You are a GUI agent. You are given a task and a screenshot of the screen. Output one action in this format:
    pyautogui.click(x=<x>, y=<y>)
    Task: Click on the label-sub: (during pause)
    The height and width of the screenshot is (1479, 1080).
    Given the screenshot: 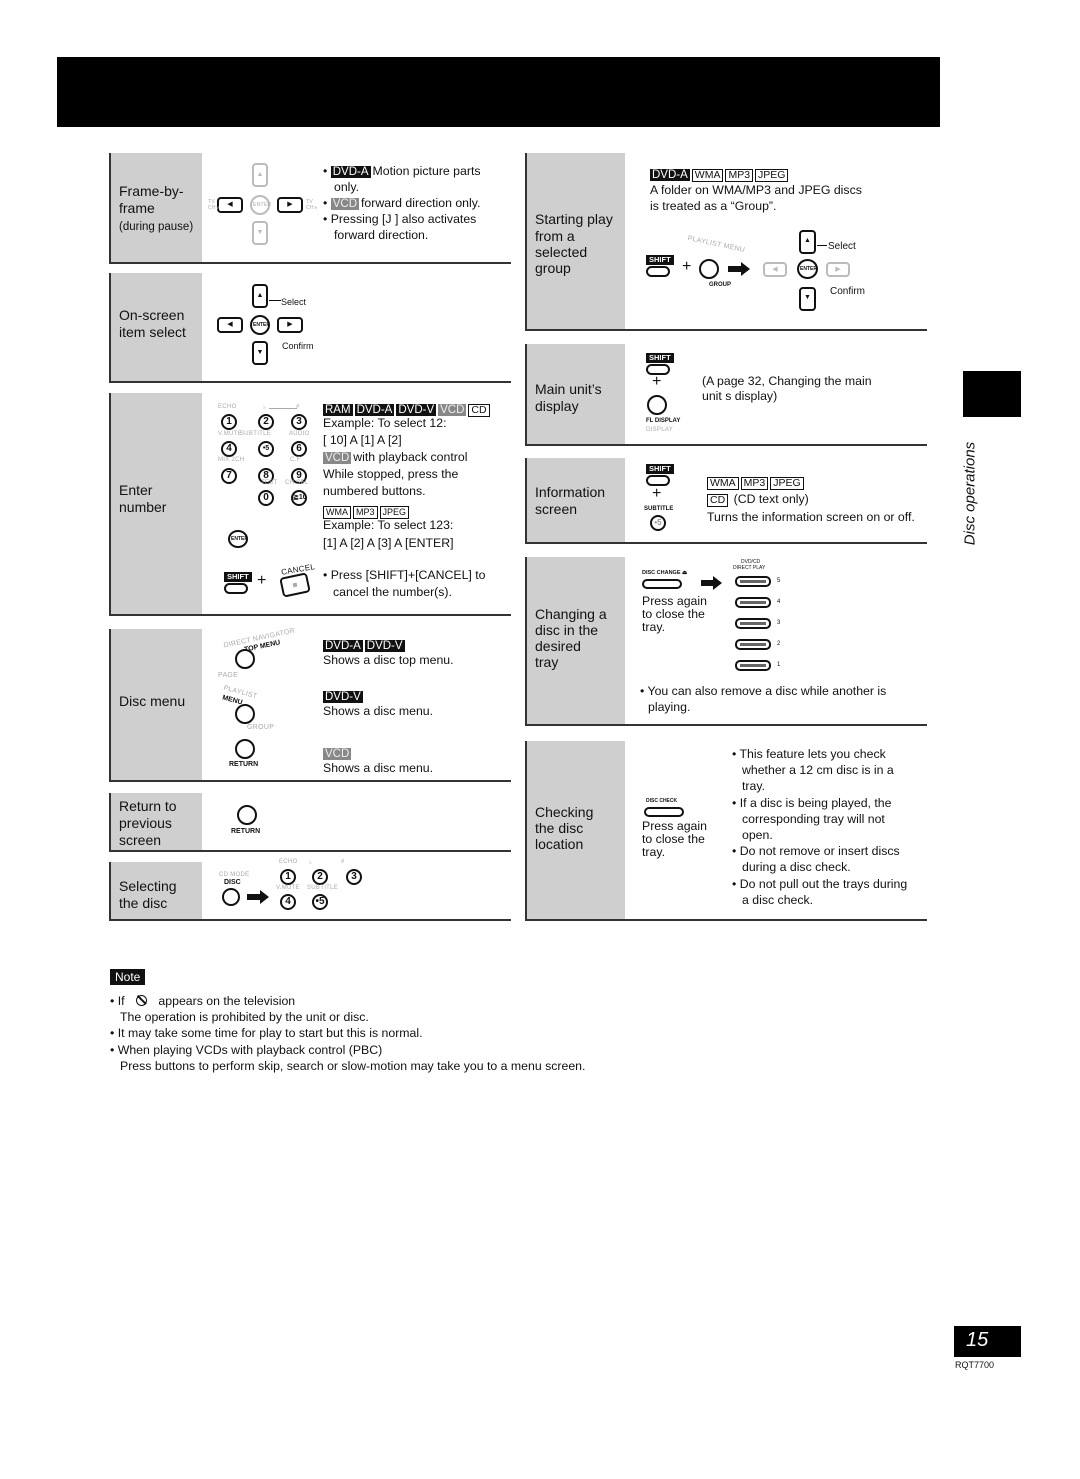 What is the action you would take?
    pyautogui.click(x=156, y=227)
    